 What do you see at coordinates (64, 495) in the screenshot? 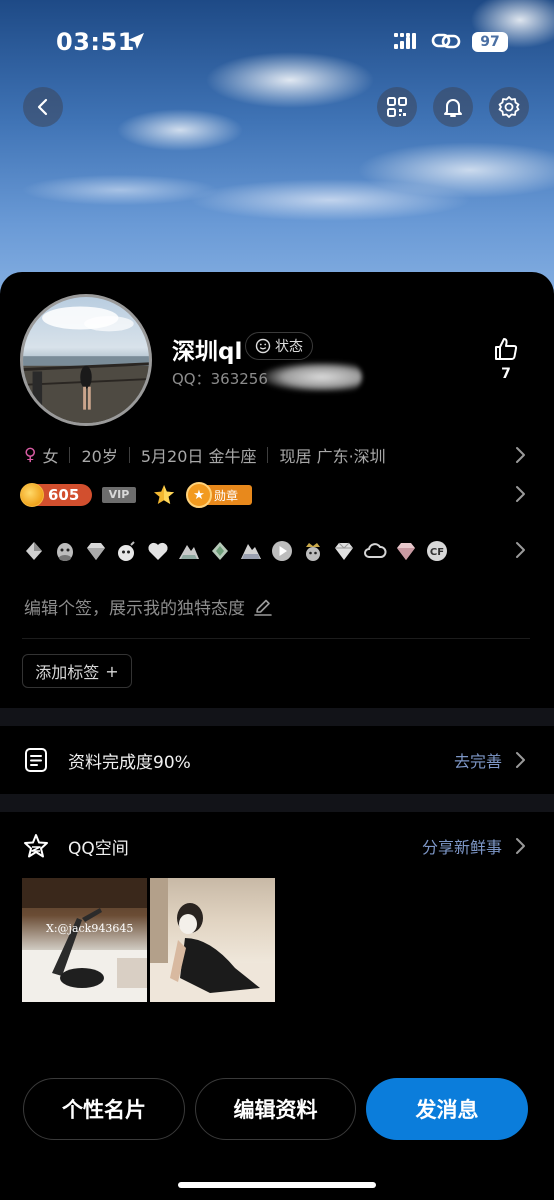
I see `coin-count: 605` at bounding box center [64, 495].